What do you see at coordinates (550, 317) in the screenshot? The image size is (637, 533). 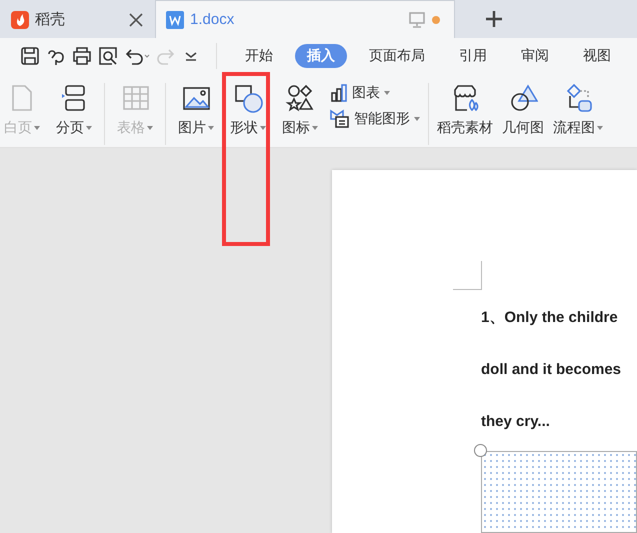 I see `paragraph-line: 1、Only the childre` at bounding box center [550, 317].